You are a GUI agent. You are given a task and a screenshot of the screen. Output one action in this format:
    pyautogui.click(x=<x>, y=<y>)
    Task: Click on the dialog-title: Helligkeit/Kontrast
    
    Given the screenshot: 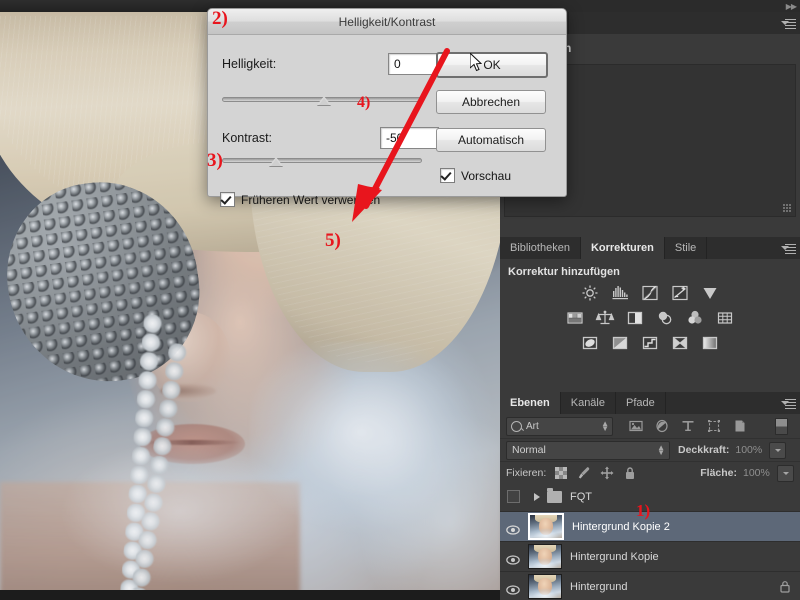 What is the action you would take?
    pyautogui.click(x=387, y=21)
    